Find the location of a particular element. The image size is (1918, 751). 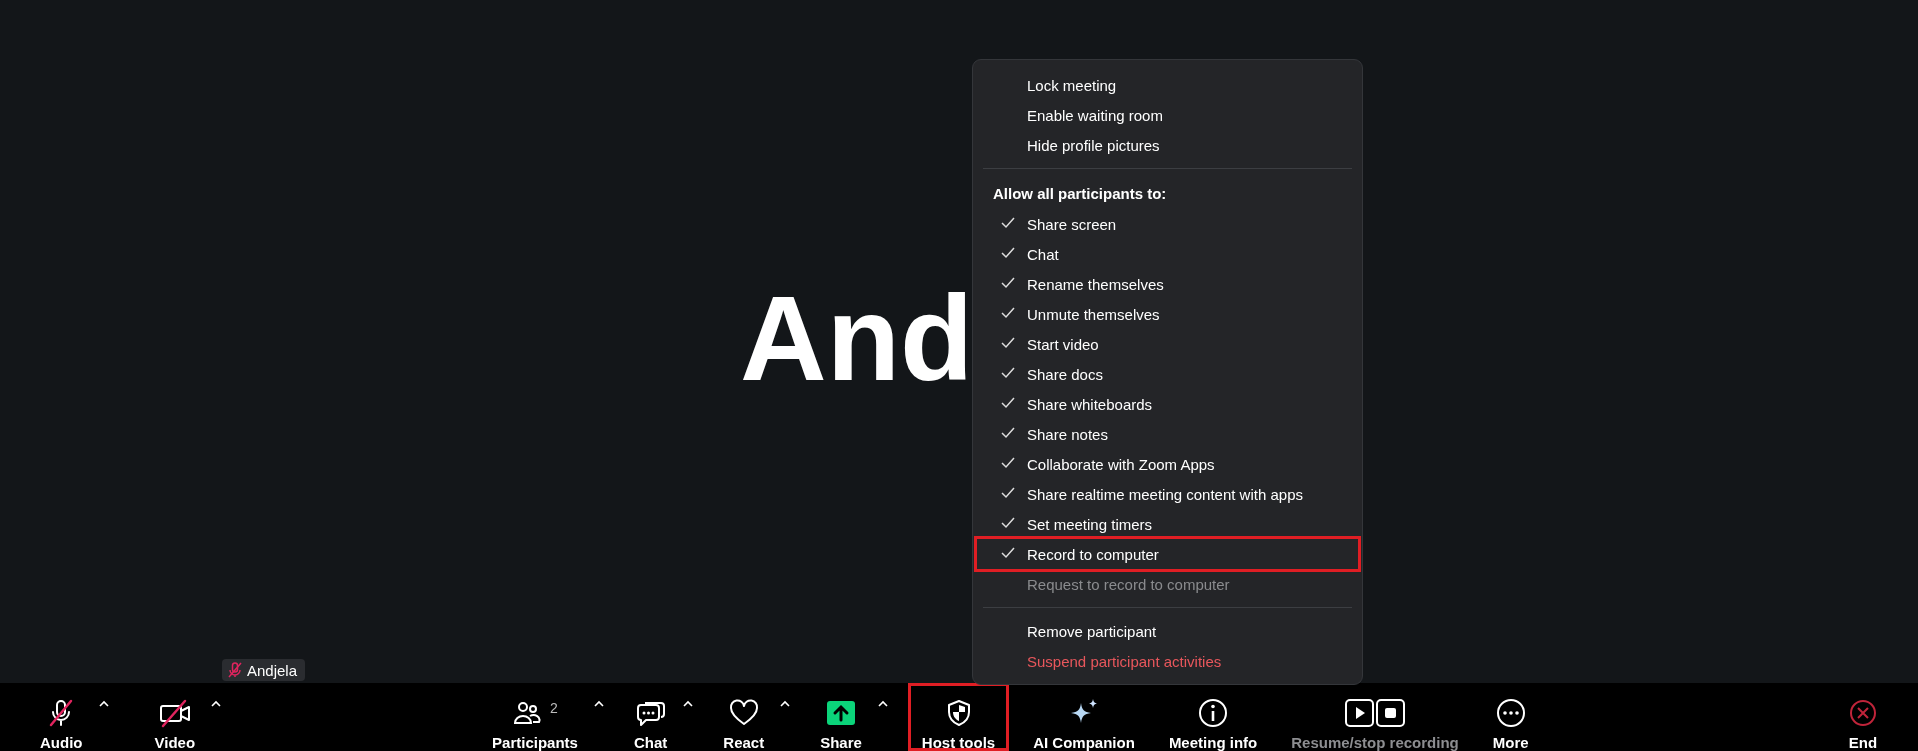

menu-item: Suspend participant activities is located at coordinates (1167, 661).